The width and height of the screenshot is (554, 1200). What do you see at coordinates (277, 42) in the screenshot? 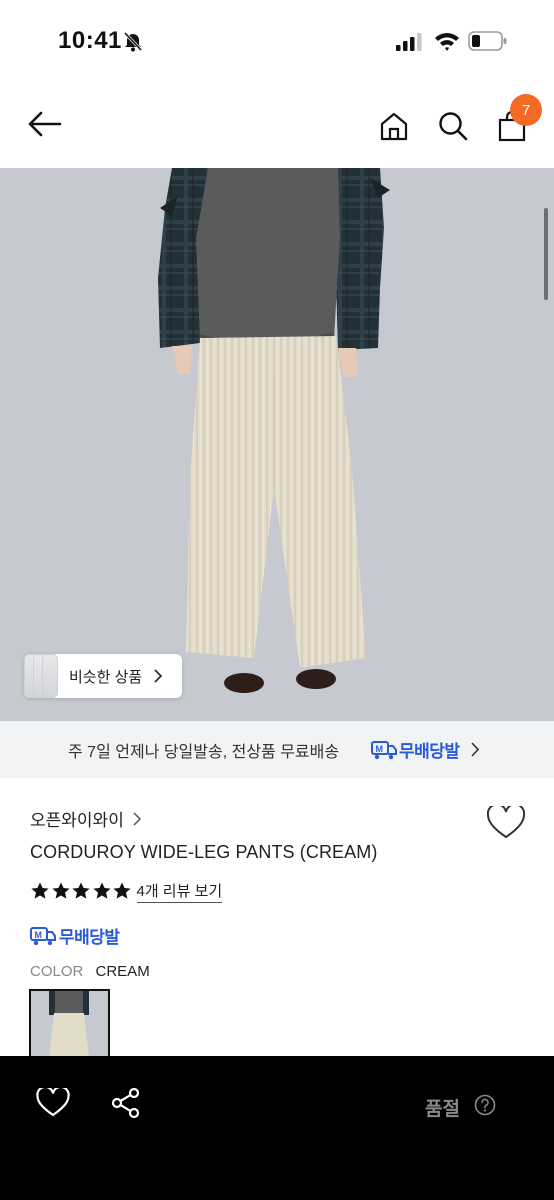
I see `status-bar: 10:41` at bounding box center [277, 42].